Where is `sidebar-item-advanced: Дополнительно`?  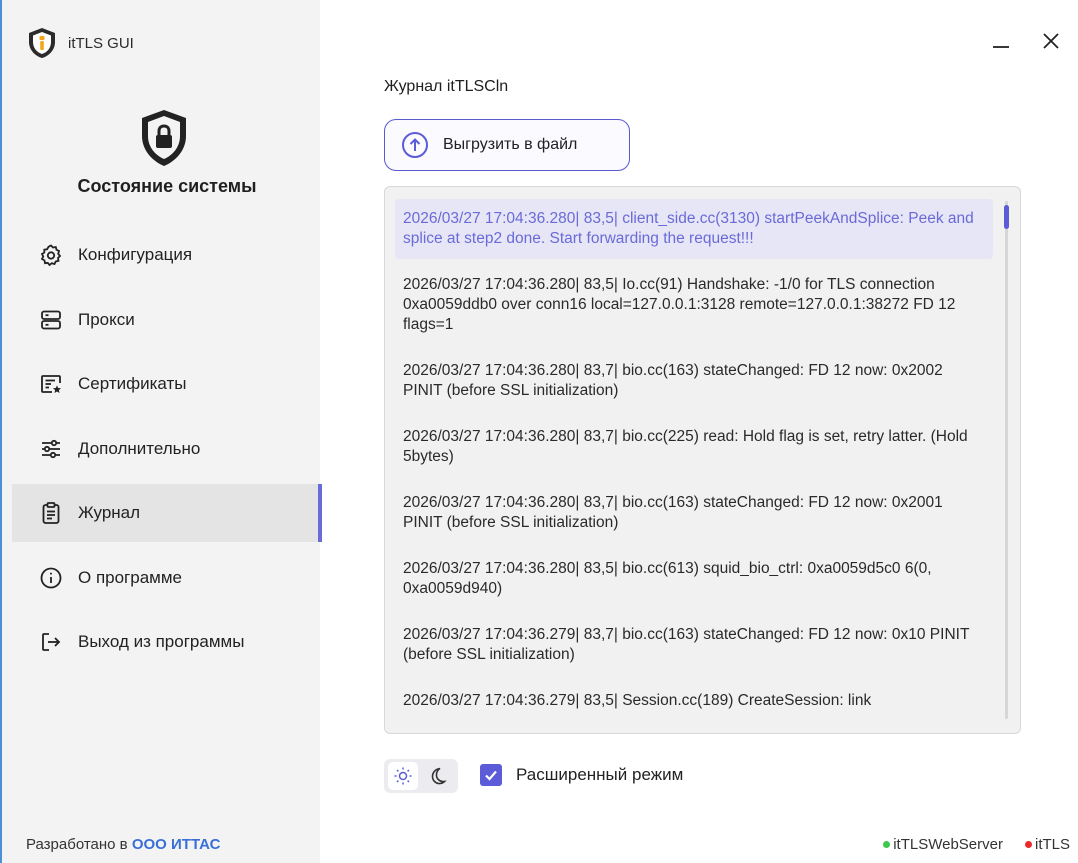 sidebar-item-advanced: Дополнительно is located at coordinates (167, 449).